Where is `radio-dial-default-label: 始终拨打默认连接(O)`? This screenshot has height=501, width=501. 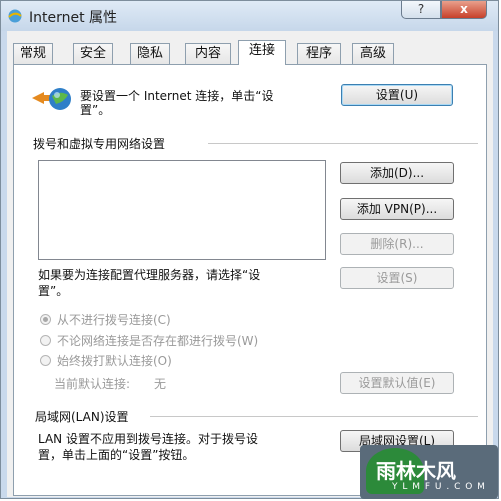
radio-dial-default-label: 始终拨打默认连接(O) is located at coordinates (114, 361).